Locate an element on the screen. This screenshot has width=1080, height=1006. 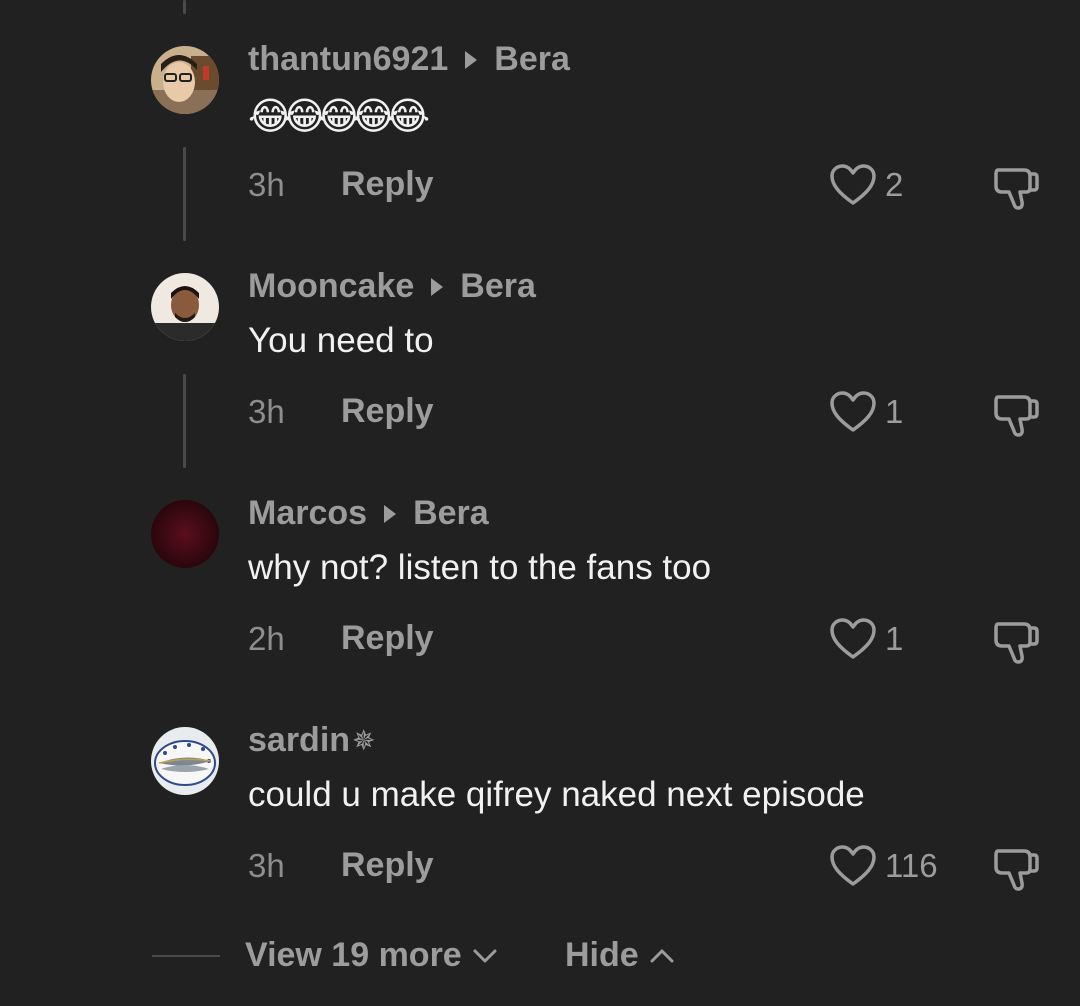
author-name: Mooncake is located at coordinates (331, 286).